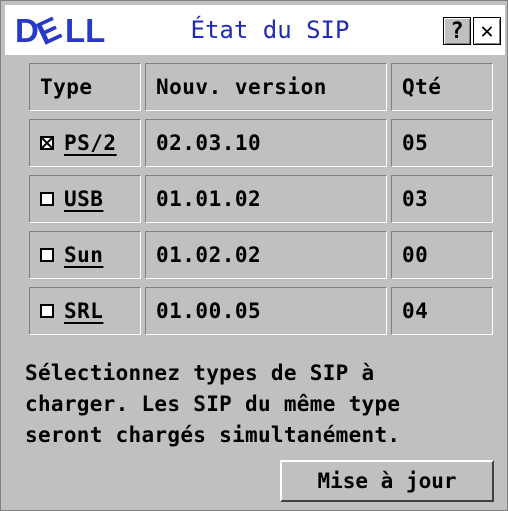 The width and height of the screenshot is (508, 511). What do you see at coordinates (60, 30) in the screenshot?
I see `dell-logo: D E LL` at bounding box center [60, 30].